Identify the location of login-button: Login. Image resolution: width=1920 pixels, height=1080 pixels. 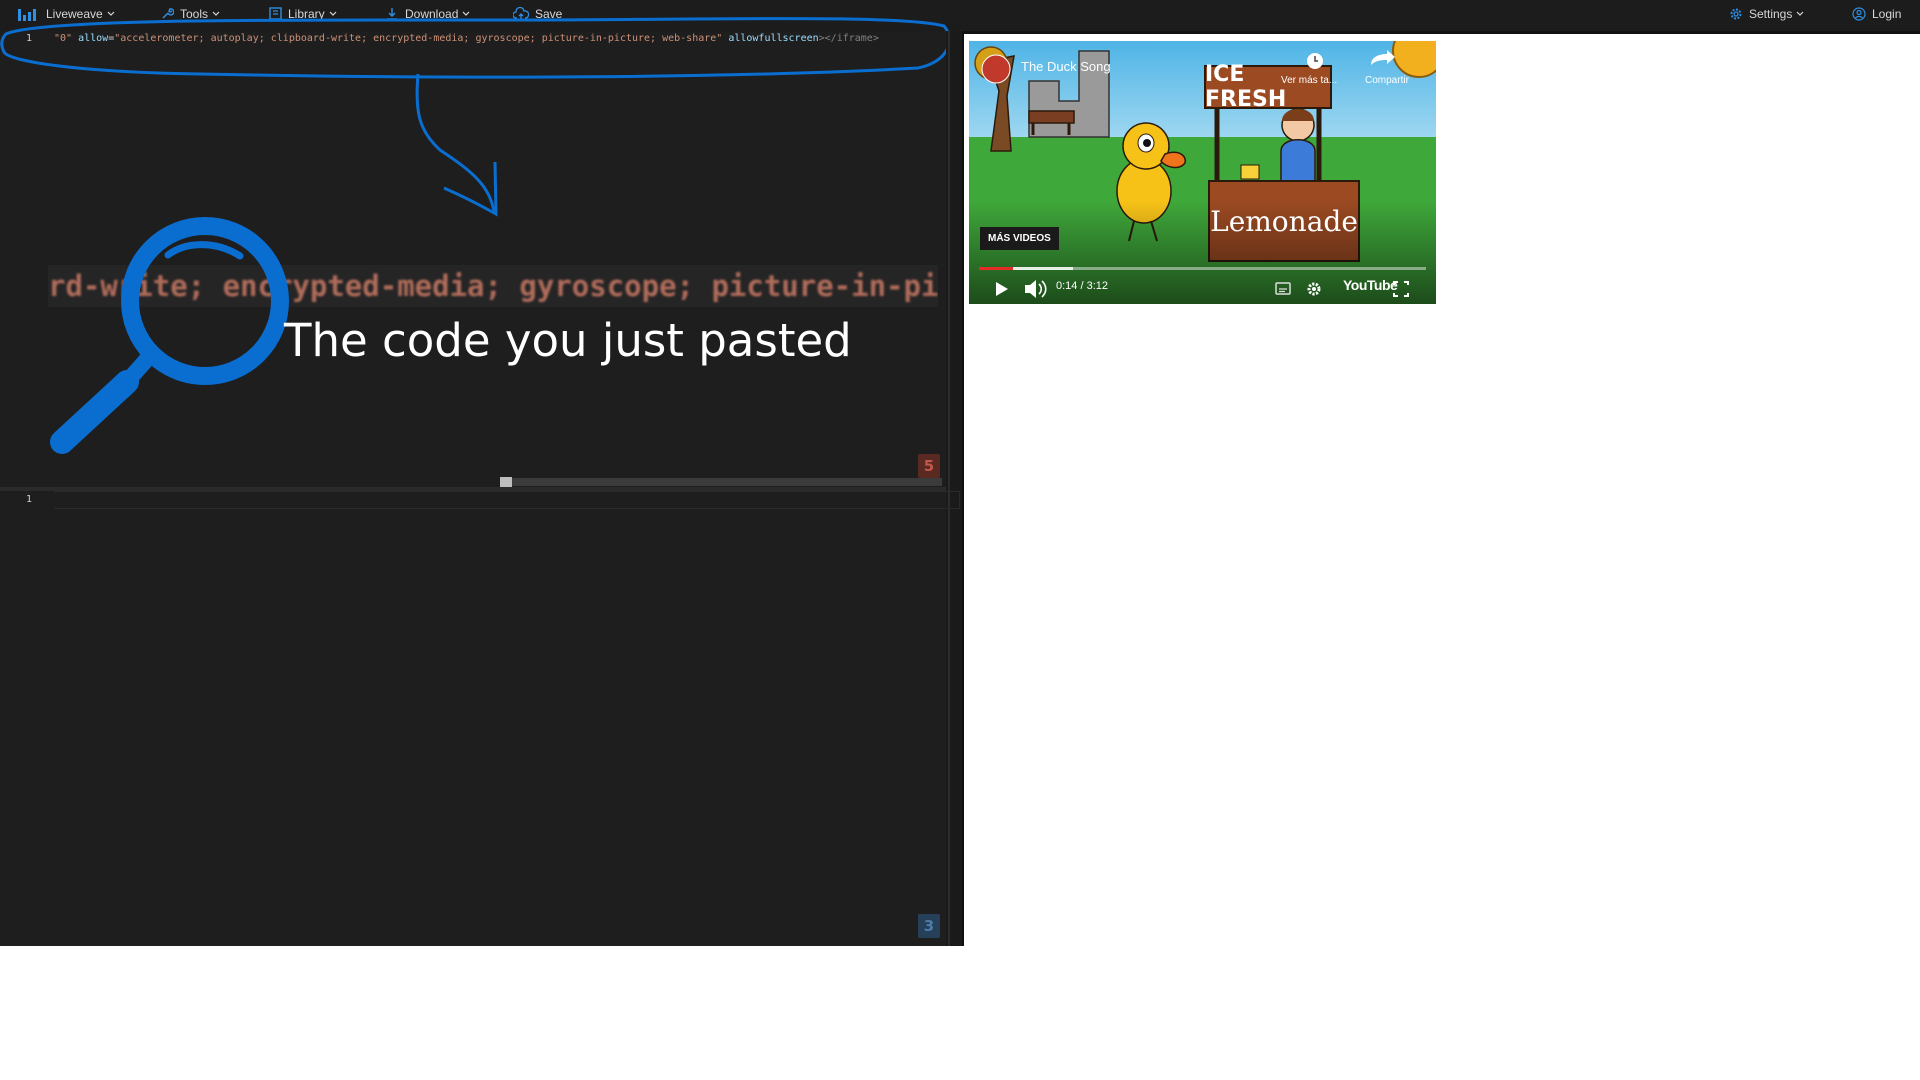
(1876, 14).